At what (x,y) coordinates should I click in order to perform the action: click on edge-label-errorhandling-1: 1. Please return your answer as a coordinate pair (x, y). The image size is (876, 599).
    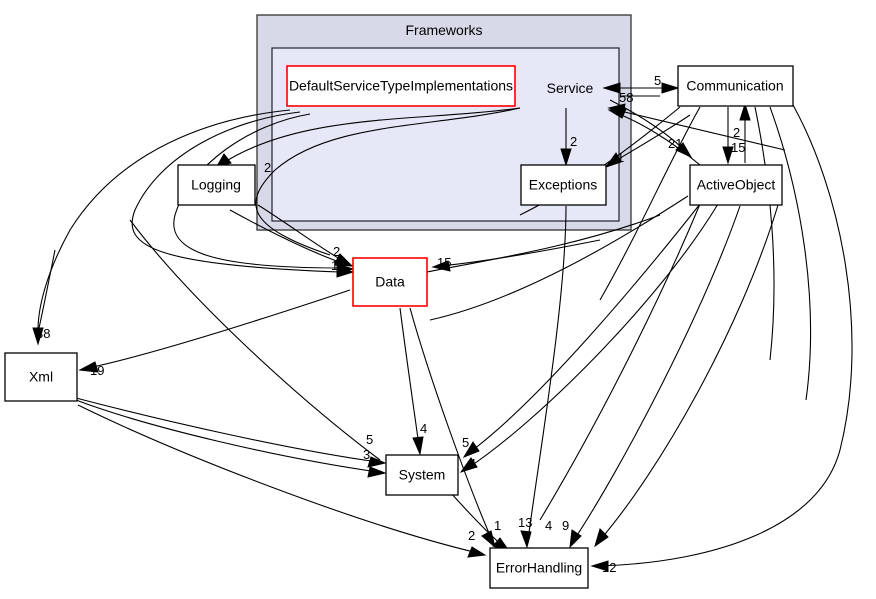
    Looking at the image, I should click on (497, 525).